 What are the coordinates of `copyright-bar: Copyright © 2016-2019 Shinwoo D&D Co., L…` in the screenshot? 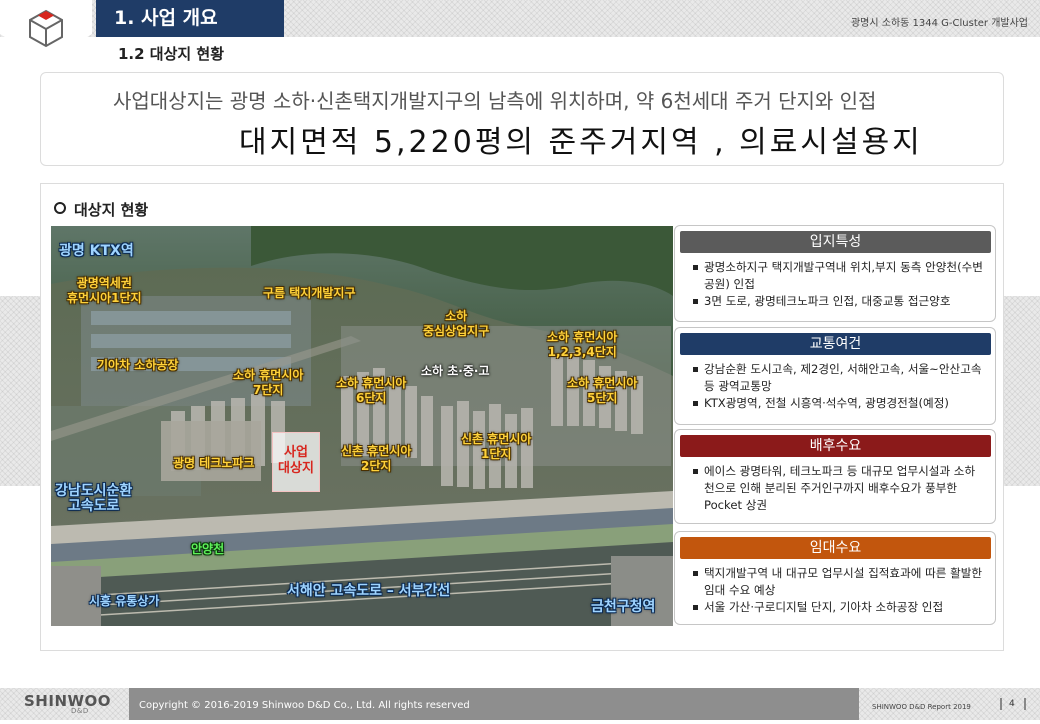 It's located at (494, 704).